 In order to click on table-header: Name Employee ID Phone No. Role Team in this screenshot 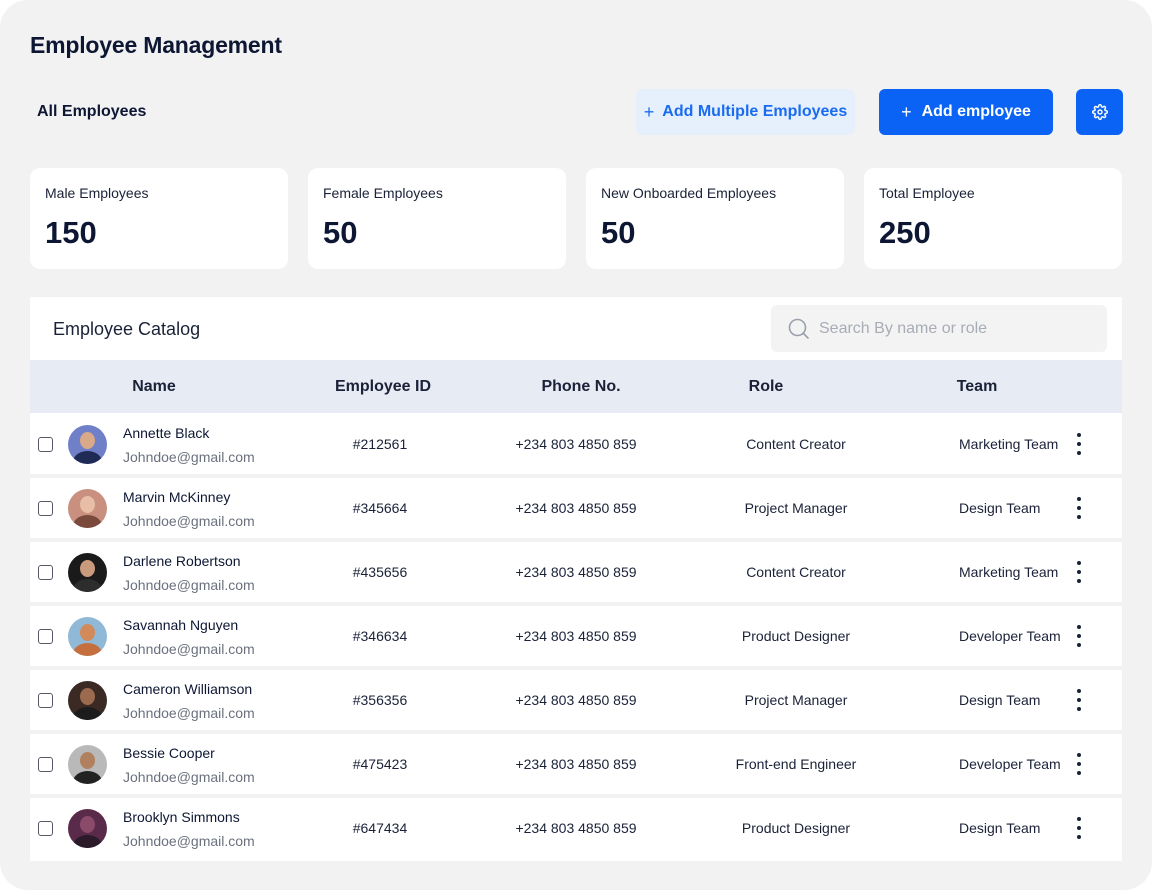, I will do `click(576, 386)`.